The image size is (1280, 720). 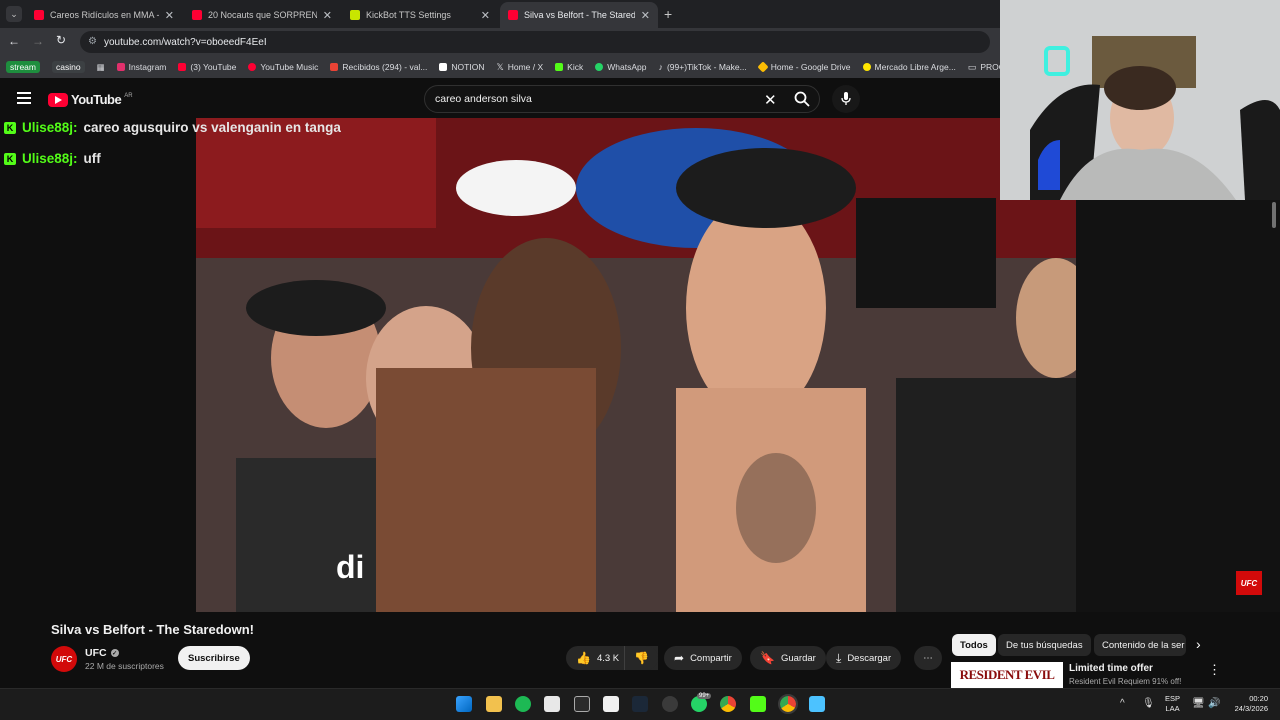 I want to click on menu-icon, so click(x=24, y=98).